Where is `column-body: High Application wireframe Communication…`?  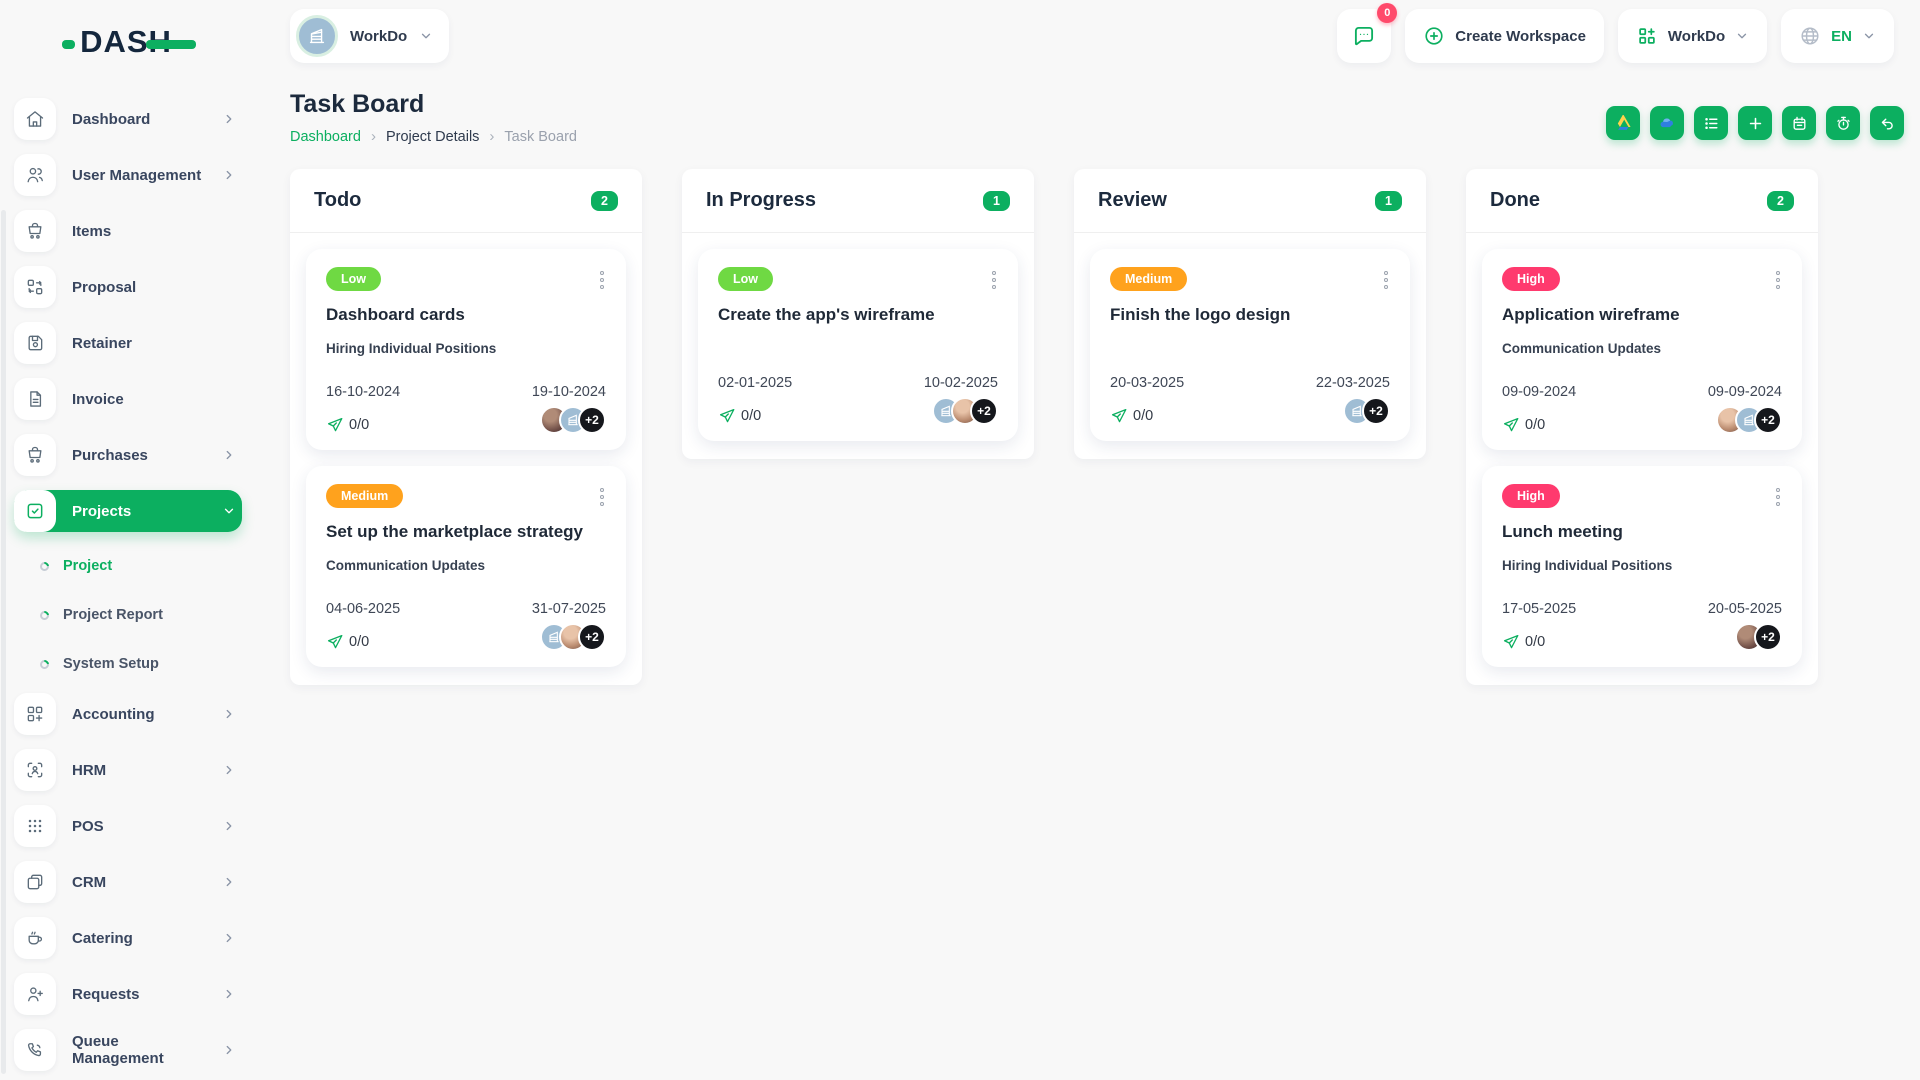
column-body: High Application wireframe Communication… is located at coordinates (1642, 459).